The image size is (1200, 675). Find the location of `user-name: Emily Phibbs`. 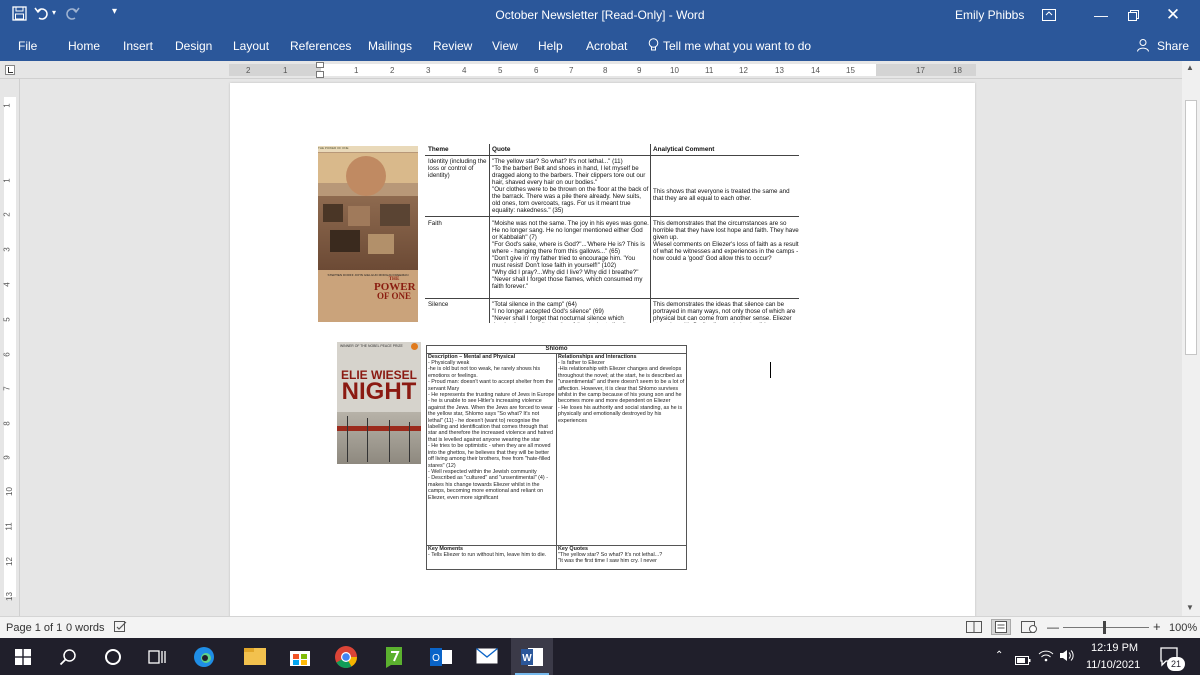

user-name: Emily Phibbs is located at coordinates (989, 15).